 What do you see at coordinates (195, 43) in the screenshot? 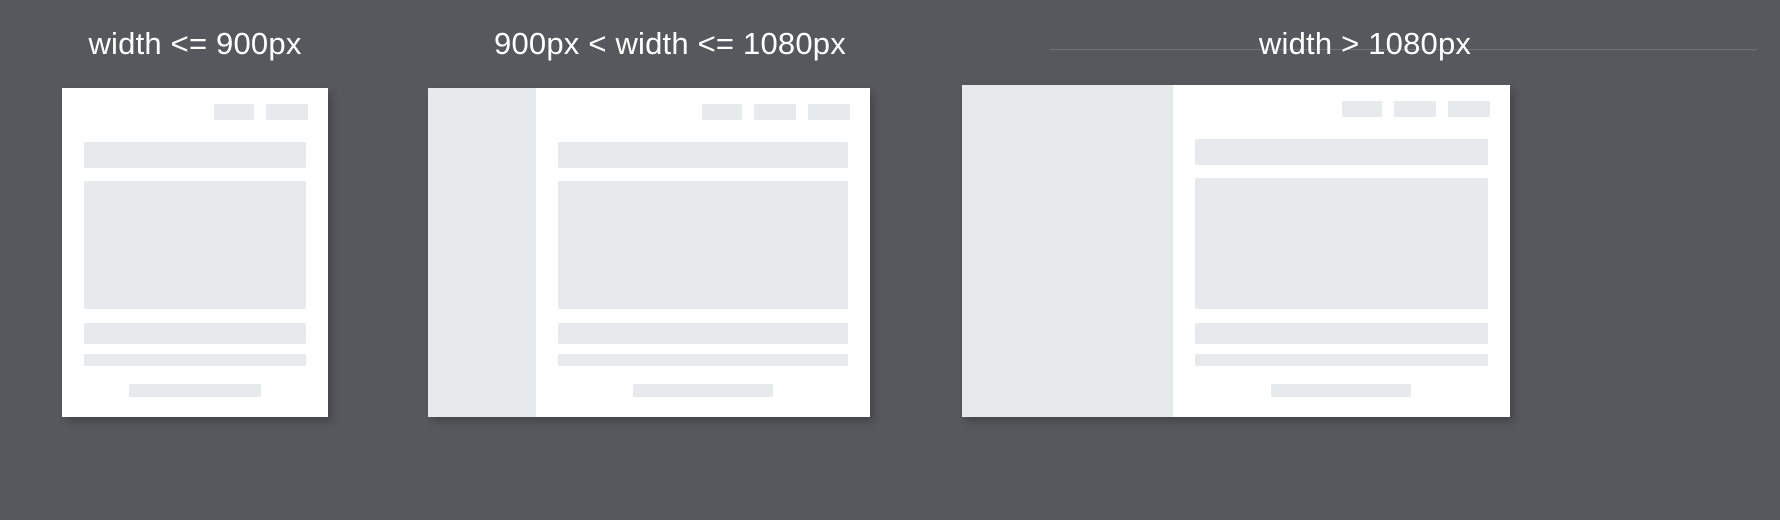
I see `breakpoint-caption: width <= 900px` at bounding box center [195, 43].